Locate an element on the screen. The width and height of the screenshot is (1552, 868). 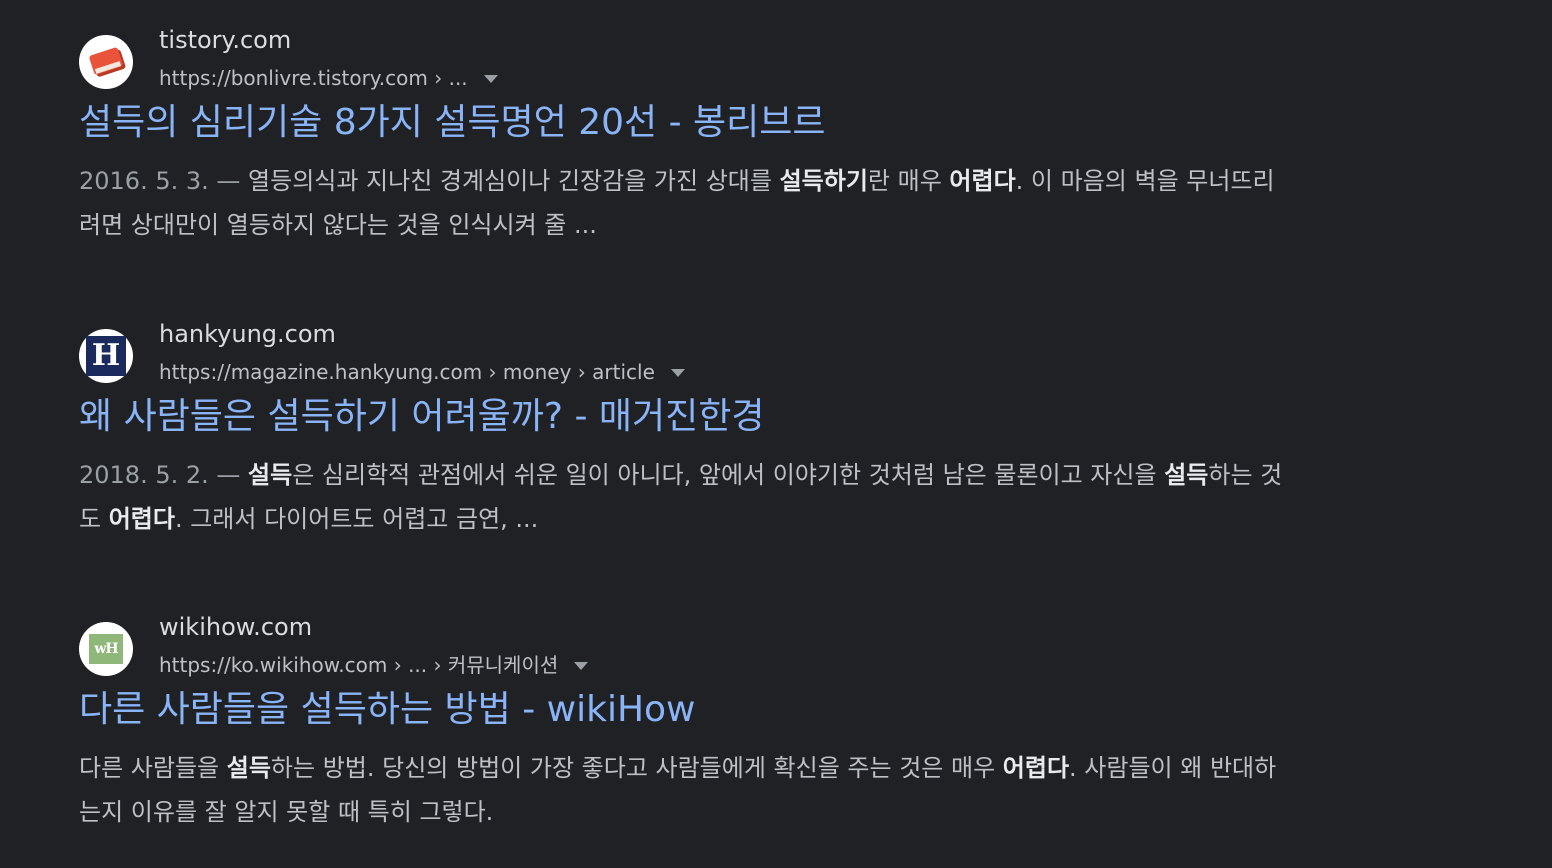
result-title-link: 다른 사람들을 설득하는 방법 - wikiHow is located at coordinates (387, 710).